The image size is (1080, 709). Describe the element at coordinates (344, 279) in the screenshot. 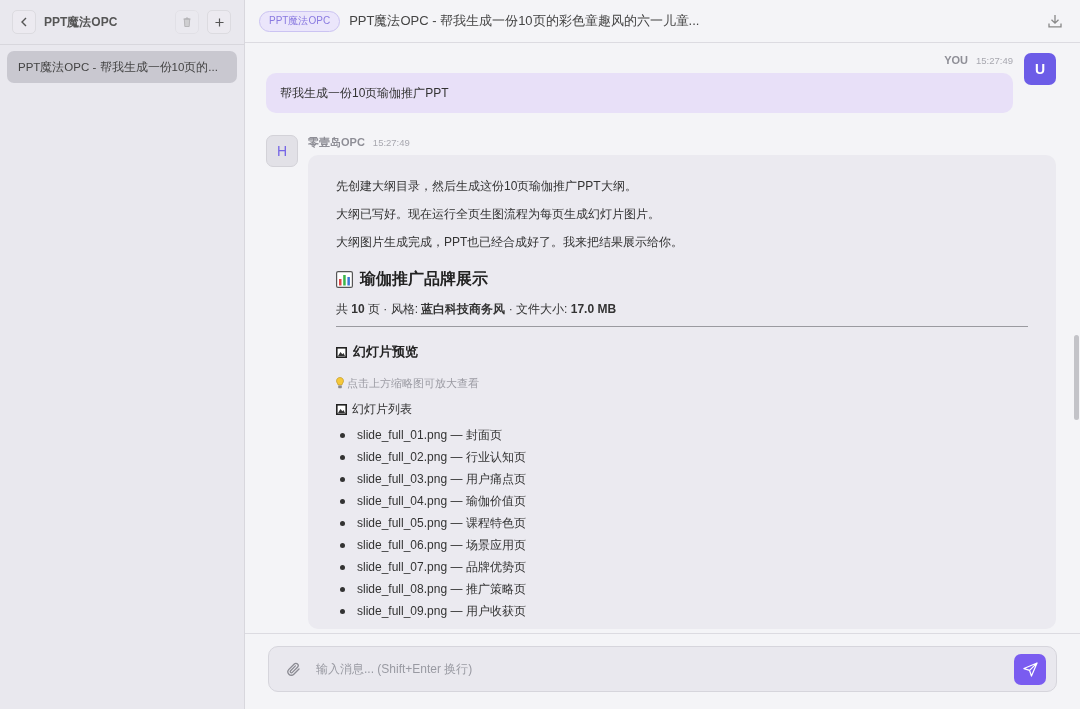

I see `bar-chart-icon` at that location.